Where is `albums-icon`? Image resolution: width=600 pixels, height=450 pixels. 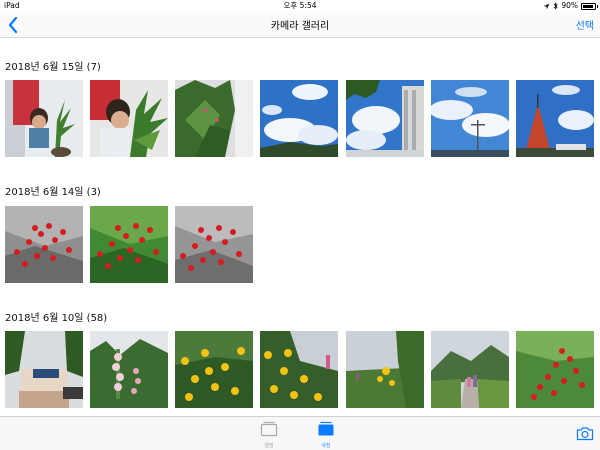 albums-icon is located at coordinates (269, 429).